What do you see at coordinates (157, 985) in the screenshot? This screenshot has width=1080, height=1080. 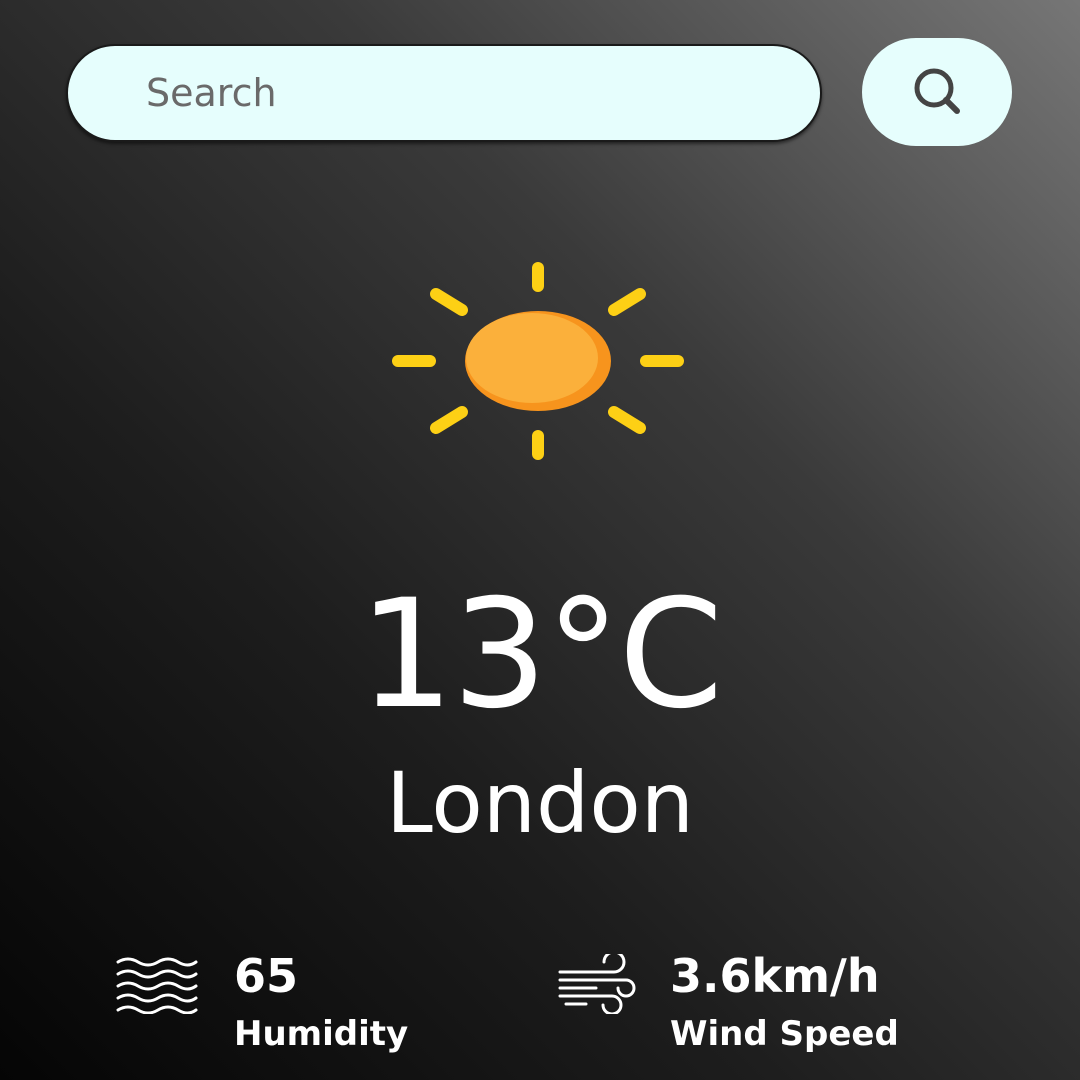 I see `humidity-waves-icon` at bounding box center [157, 985].